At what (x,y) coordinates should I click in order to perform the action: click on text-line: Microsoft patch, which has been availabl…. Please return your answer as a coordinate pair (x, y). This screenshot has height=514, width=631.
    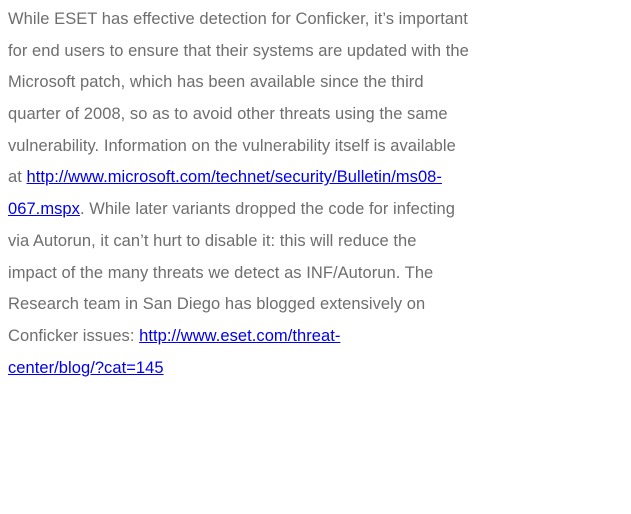
    Looking at the image, I should click on (216, 82).